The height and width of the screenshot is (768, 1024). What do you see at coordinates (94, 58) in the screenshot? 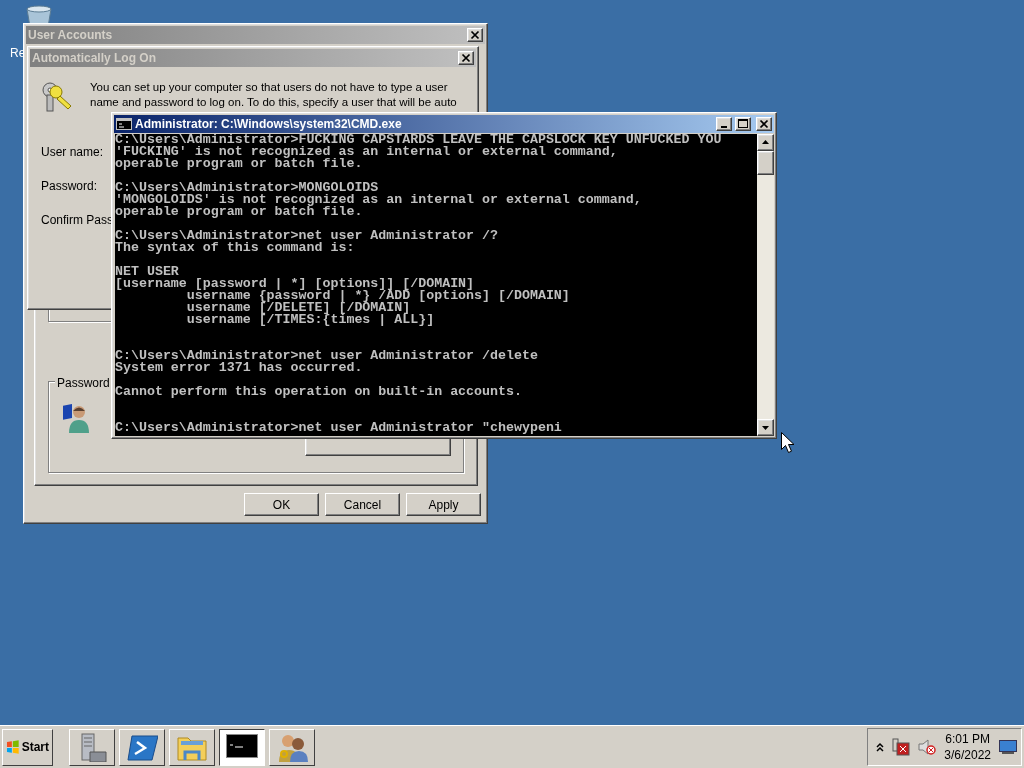
I see `window-title: Automatically Log On` at bounding box center [94, 58].